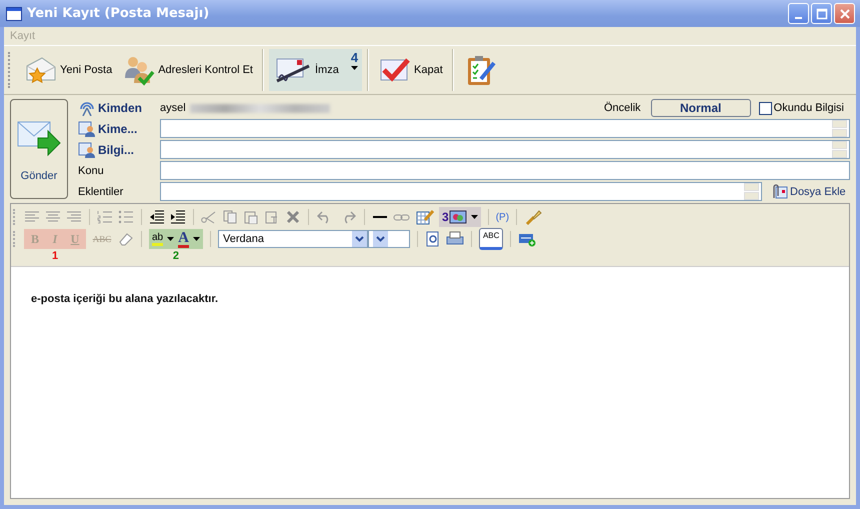  I want to click on align-center-icon, so click(53, 217).